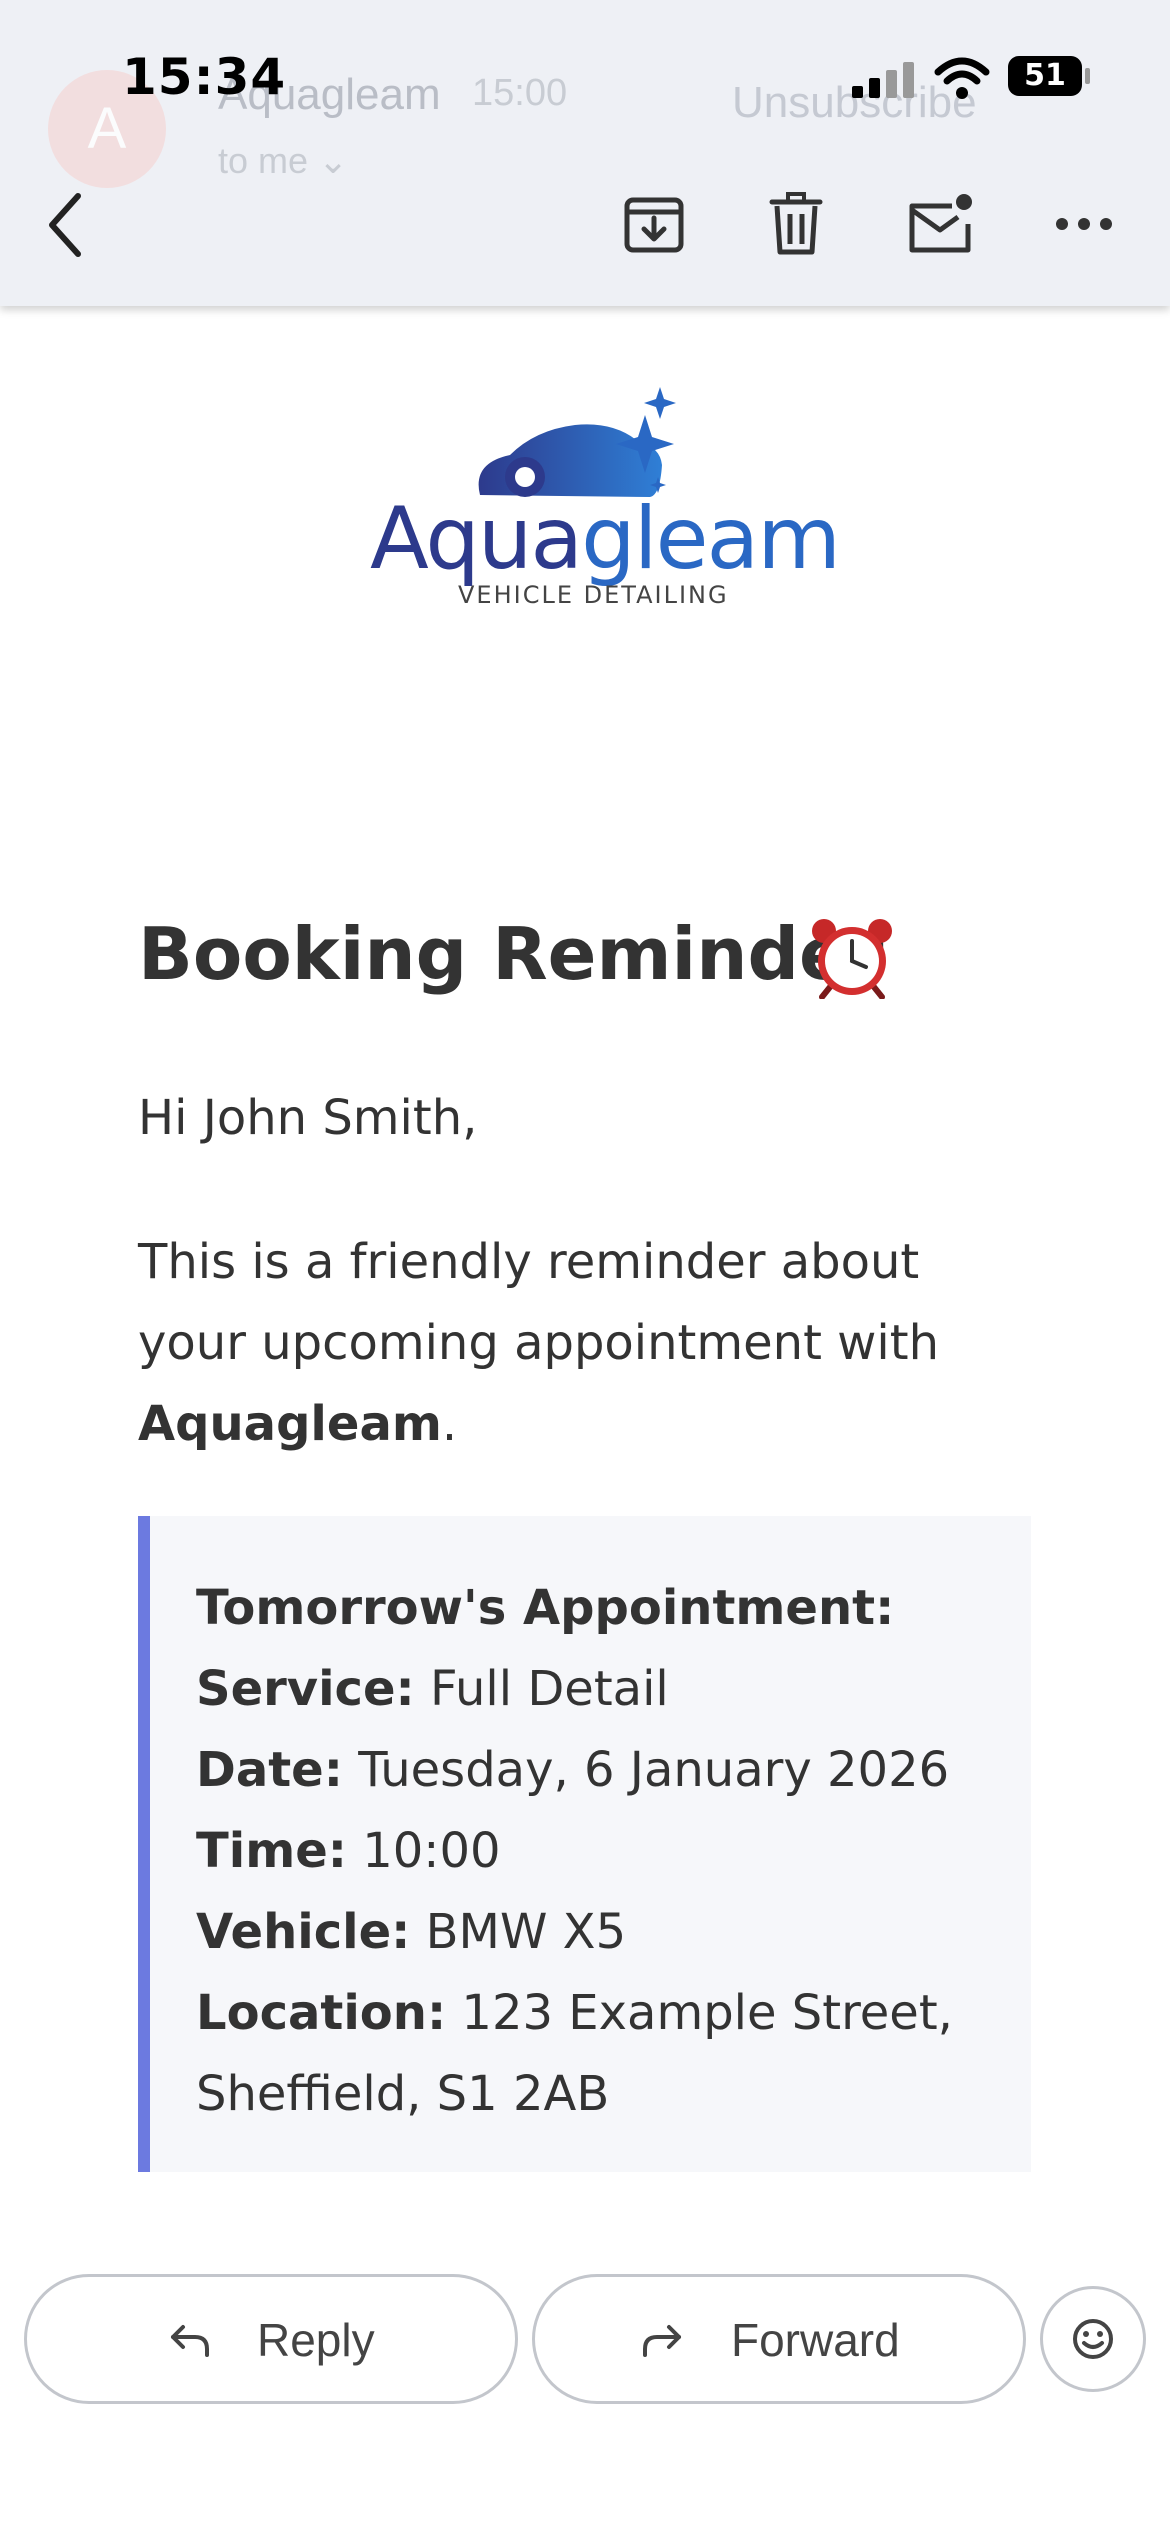 This screenshot has height=2532, width=1170. I want to click on email-title: Booking Reminder, so click(511, 954).